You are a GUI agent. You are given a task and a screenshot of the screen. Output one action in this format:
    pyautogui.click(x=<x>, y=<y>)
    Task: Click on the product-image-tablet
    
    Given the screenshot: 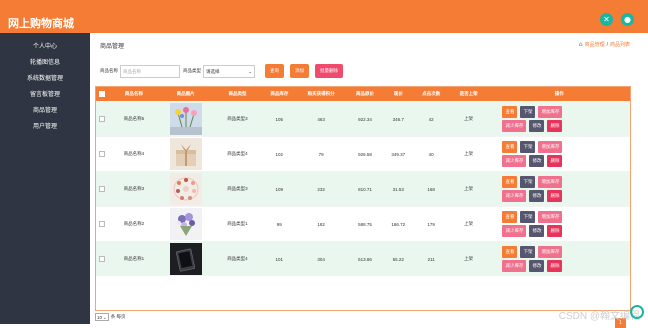 What is the action you would take?
    pyautogui.click(x=185, y=259)
    